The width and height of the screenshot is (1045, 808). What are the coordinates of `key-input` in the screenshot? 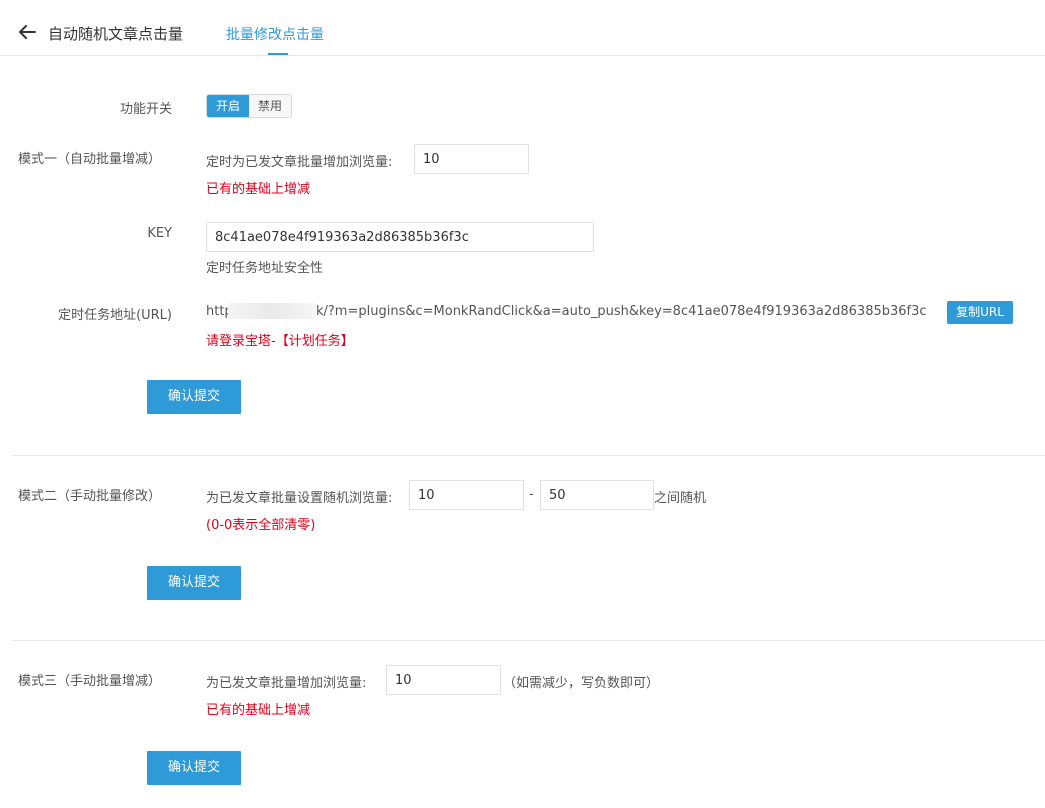 It's located at (400, 237).